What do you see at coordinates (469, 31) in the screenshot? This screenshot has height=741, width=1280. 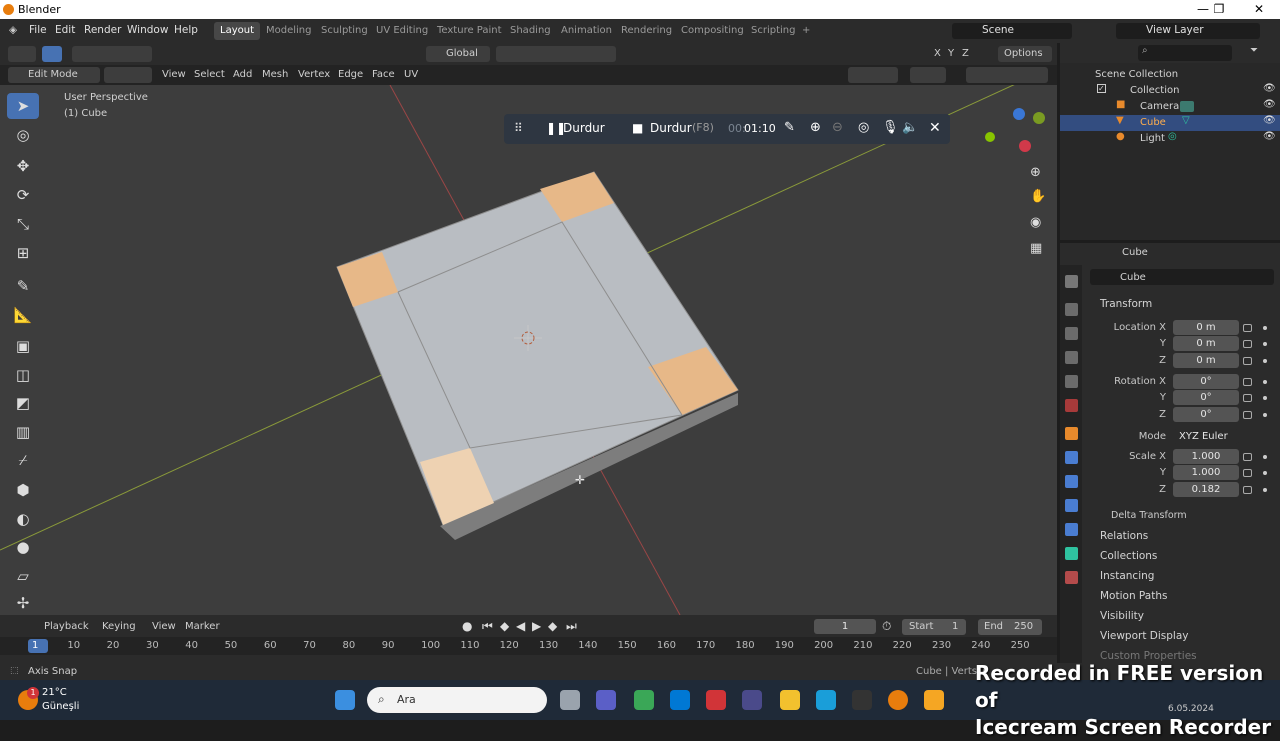 I see `tab-texture-paint: Texture Paint` at bounding box center [469, 31].